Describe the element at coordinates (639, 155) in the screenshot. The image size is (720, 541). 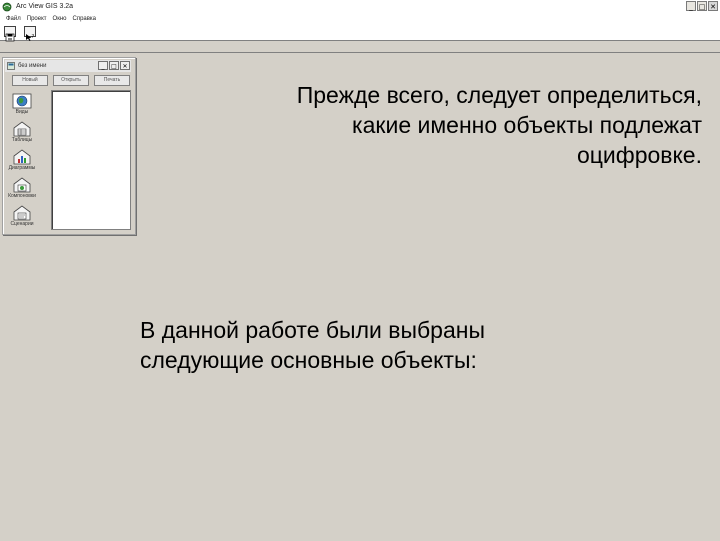
I see `slide-text-top-line-3: оцифровке.` at that location.